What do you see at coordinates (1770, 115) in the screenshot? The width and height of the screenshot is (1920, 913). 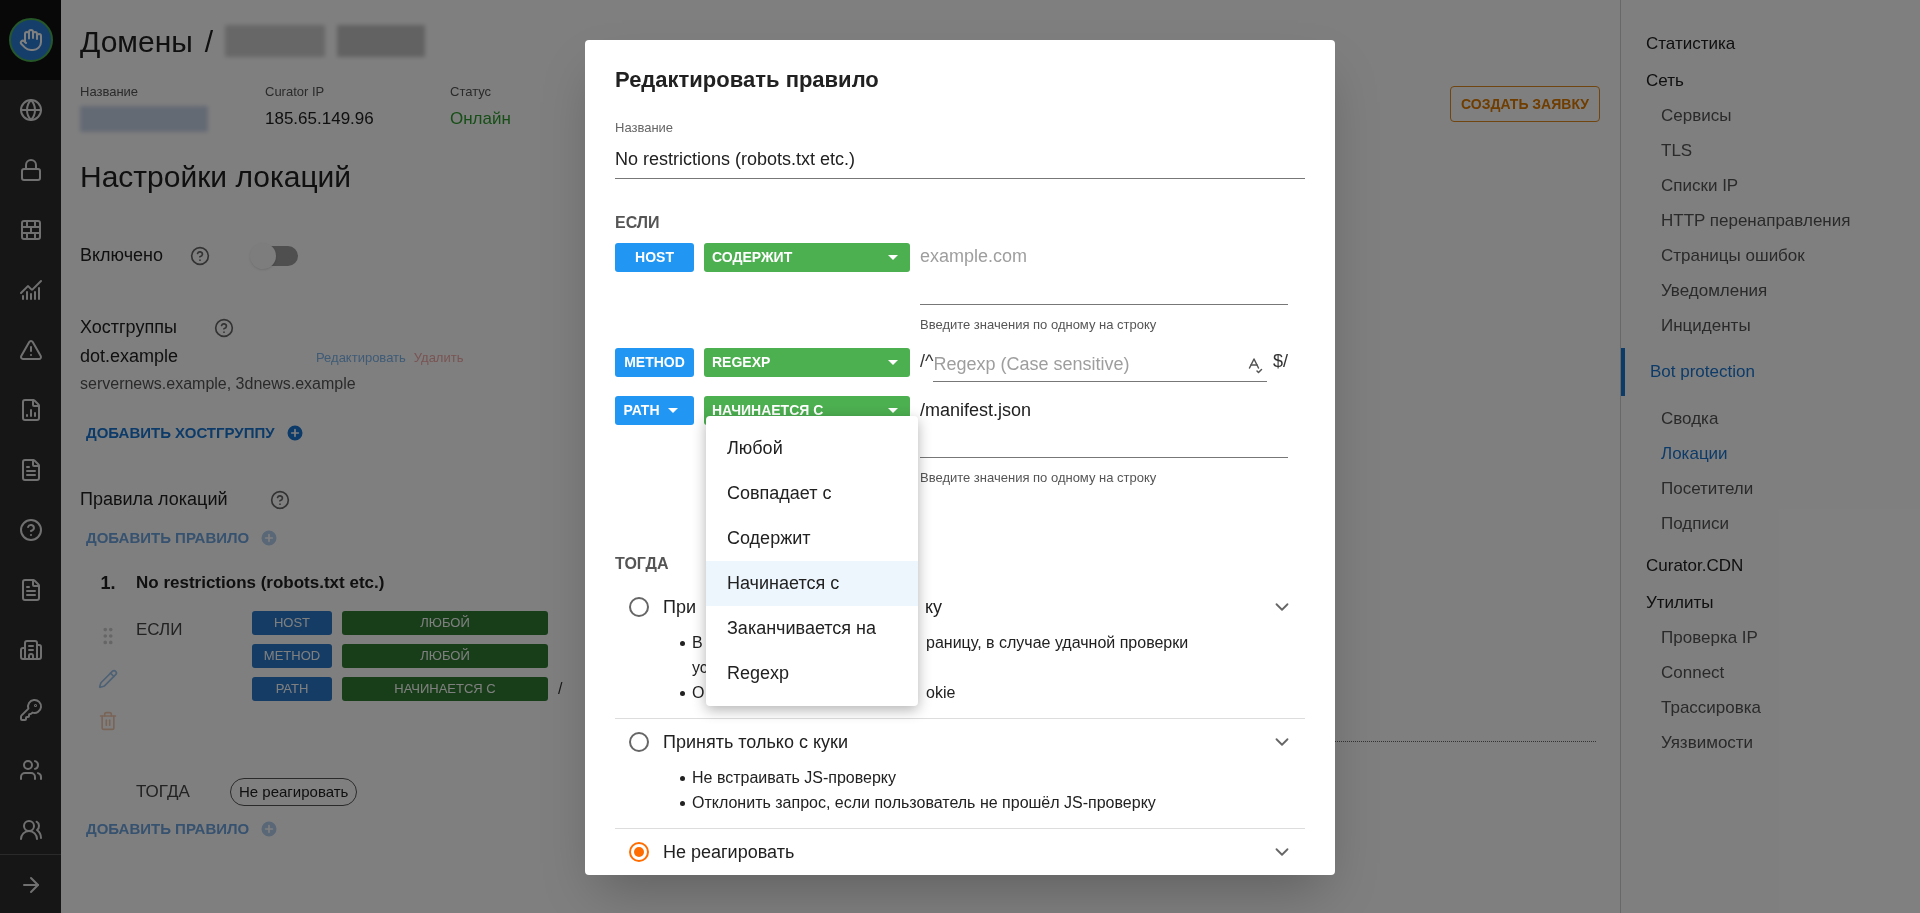 I see `sidebar-item: Сервисы` at bounding box center [1770, 115].